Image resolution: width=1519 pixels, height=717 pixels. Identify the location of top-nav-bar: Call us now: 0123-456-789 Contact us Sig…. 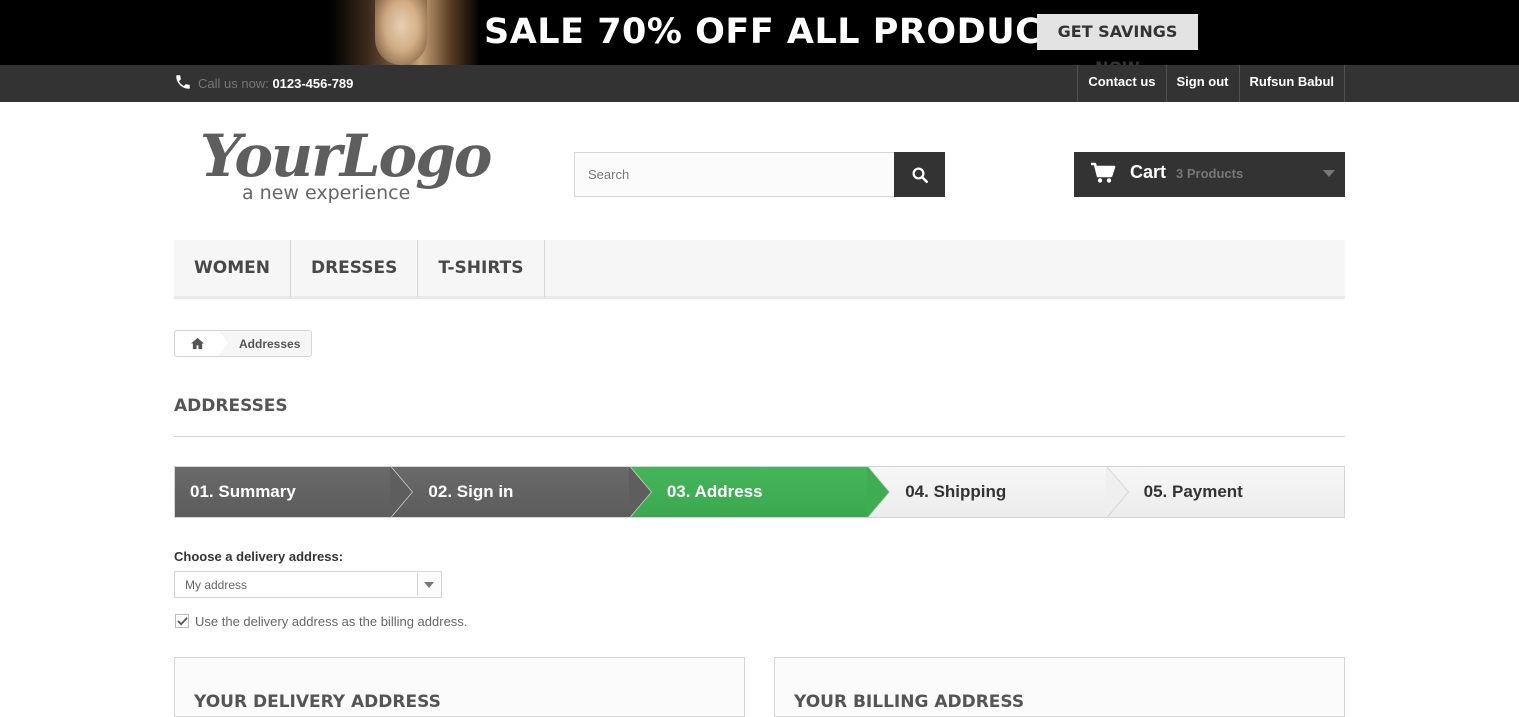
(759, 83).